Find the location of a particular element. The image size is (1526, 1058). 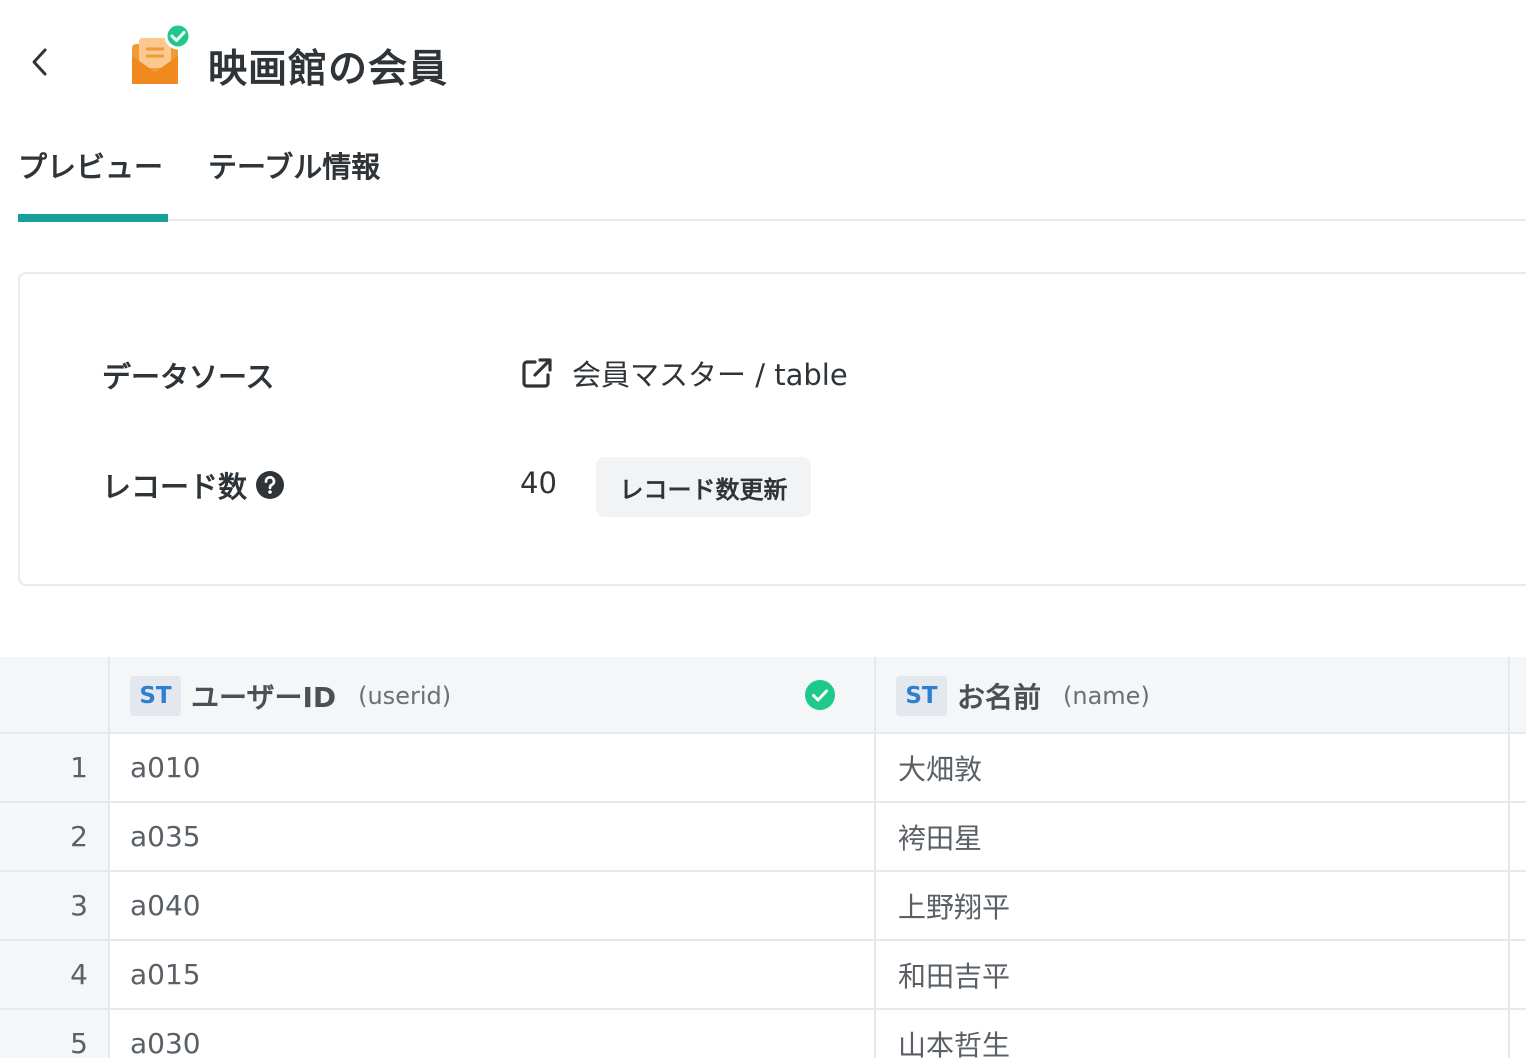

datasource-value: 会員マスター / table is located at coordinates (710, 375).